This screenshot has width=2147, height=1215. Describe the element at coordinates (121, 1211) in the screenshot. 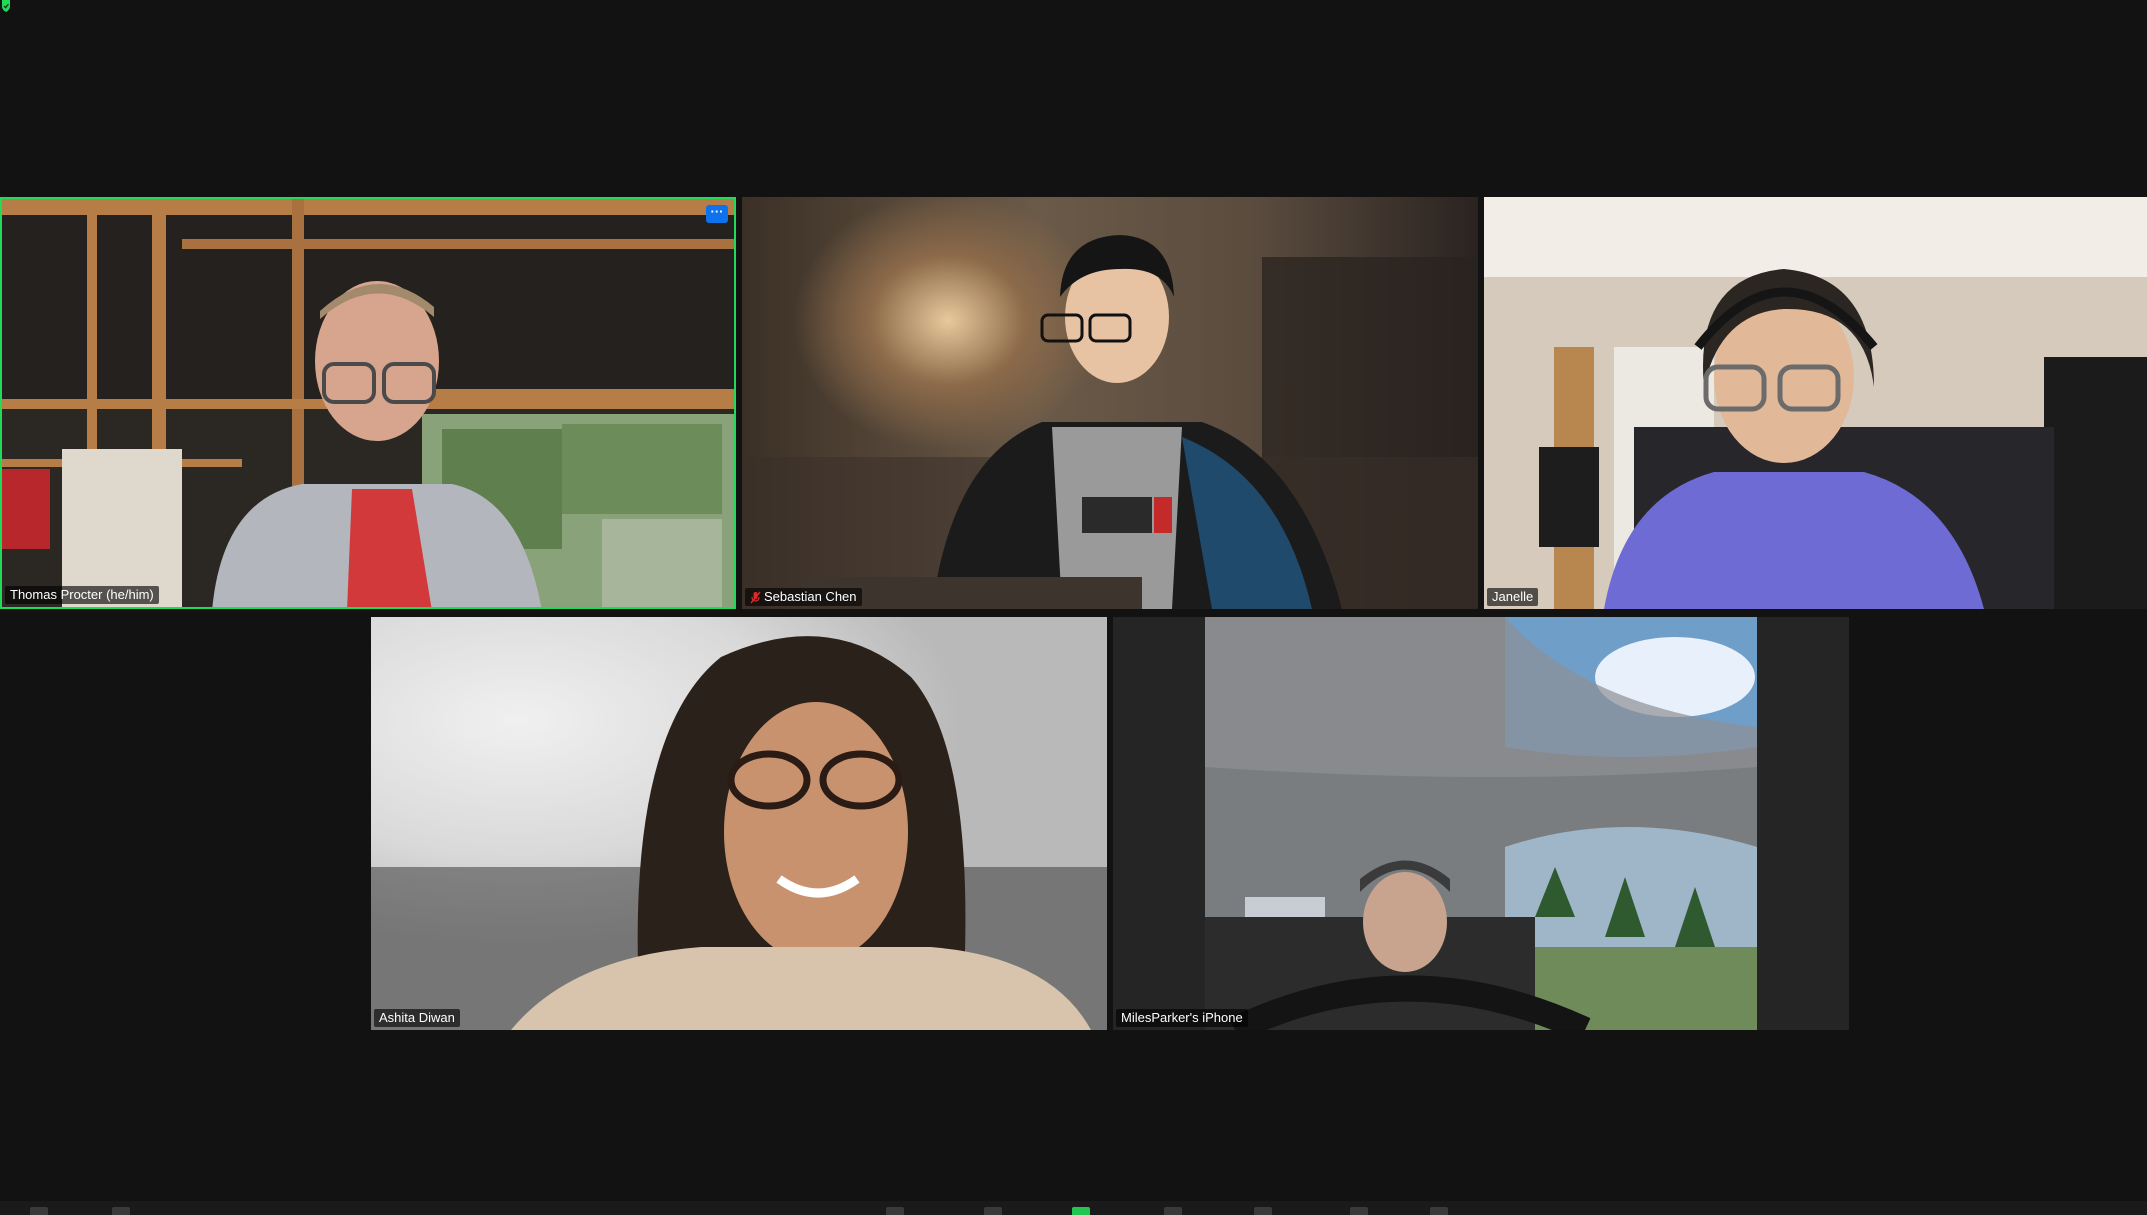

I see `stop-video-icon` at that location.